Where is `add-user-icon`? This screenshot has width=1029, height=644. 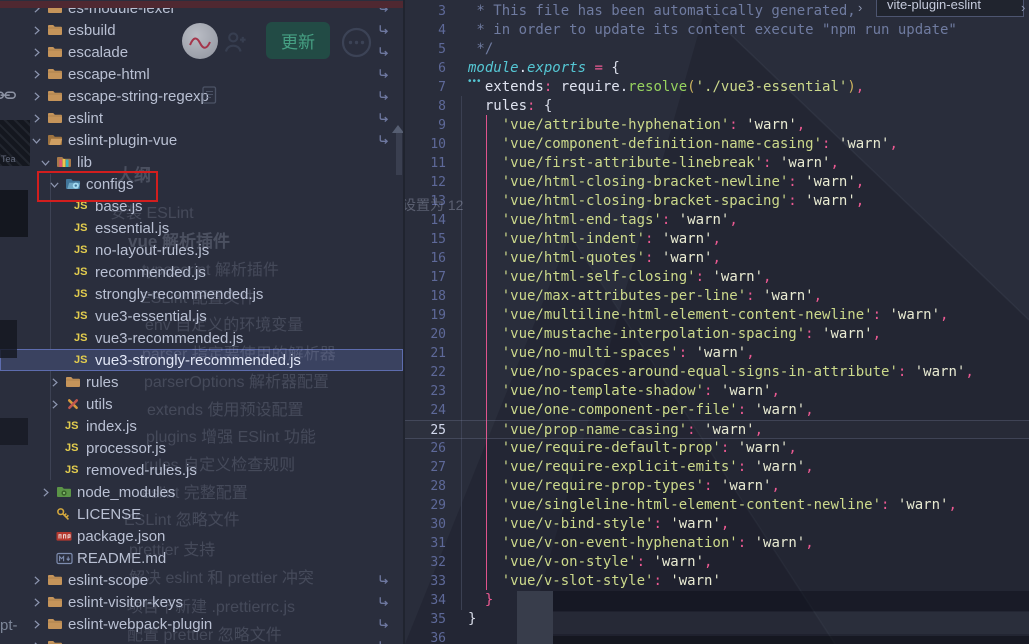
add-user-icon is located at coordinates (235, 45).